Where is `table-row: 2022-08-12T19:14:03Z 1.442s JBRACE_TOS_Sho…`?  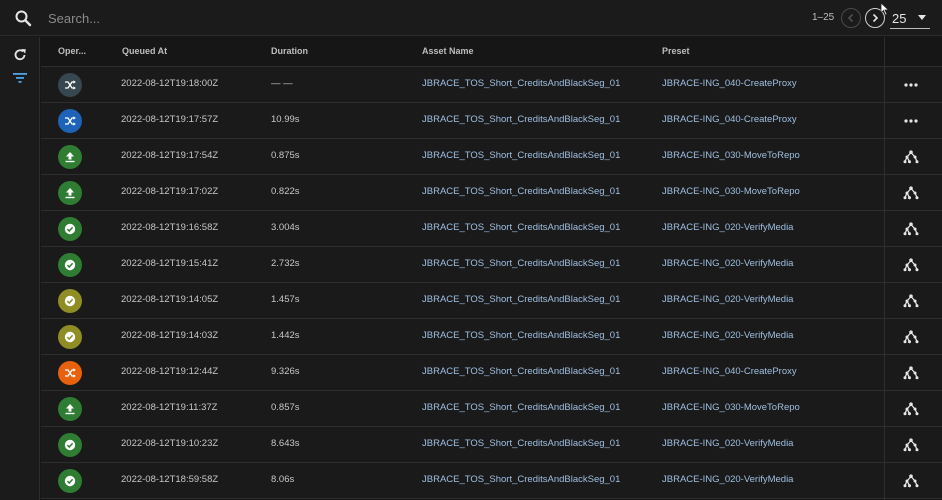 table-row: 2022-08-12T19:14:03Z 1.442s JBRACE_TOS_Sho… is located at coordinates (491, 337).